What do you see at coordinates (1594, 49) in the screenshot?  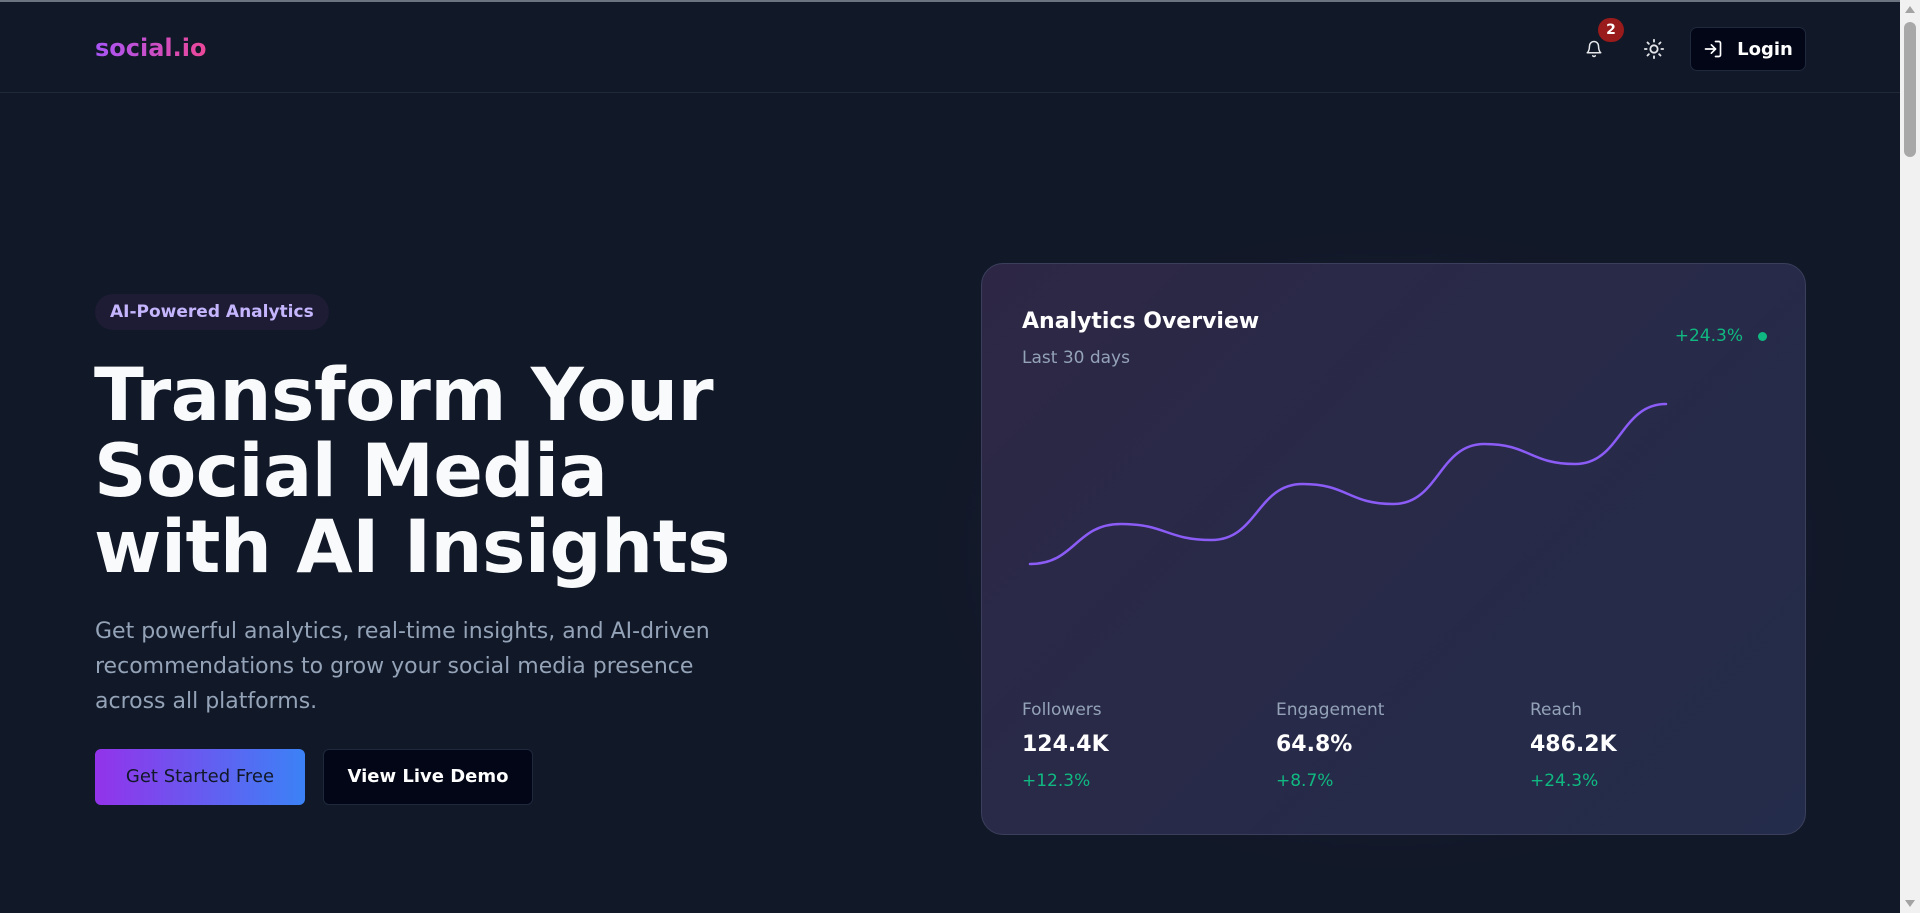 I see `bell-icon` at bounding box center [1594, 49].